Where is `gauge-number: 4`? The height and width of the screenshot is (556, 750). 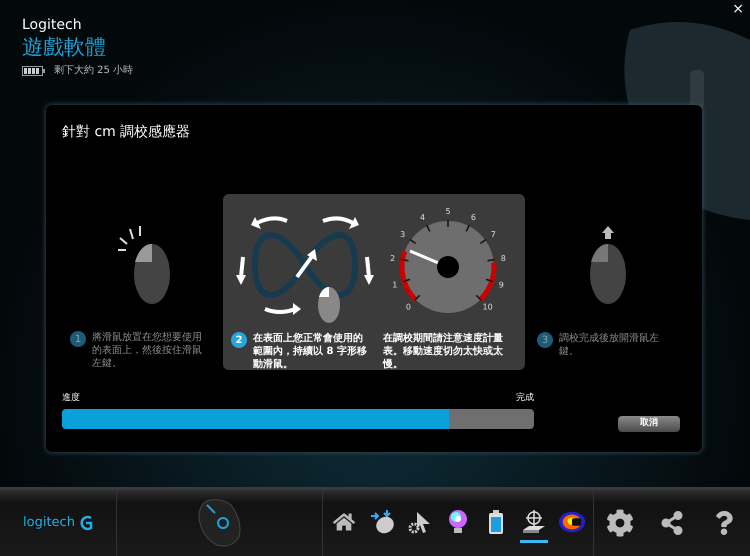 gauge-number: 4 is located at coordinates (423, 217).